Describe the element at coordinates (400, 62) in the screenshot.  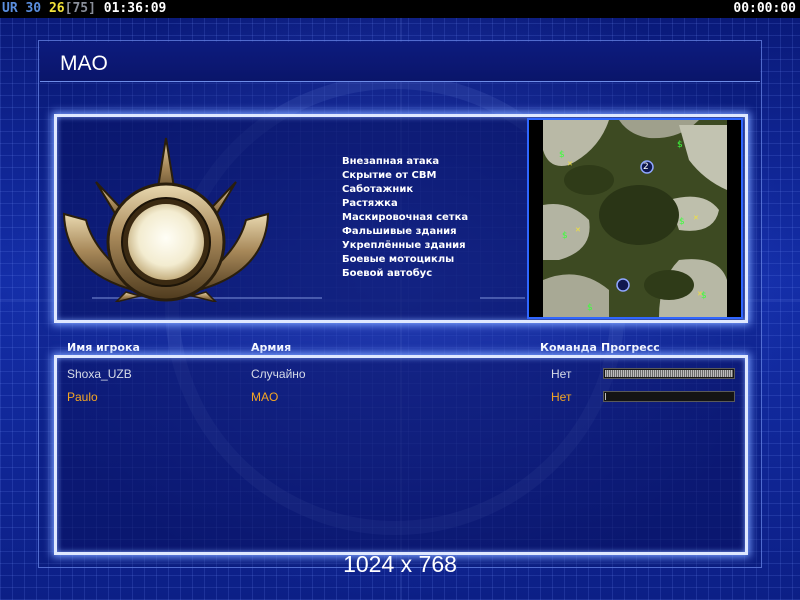
I see `title-bar: MAO` at that location.